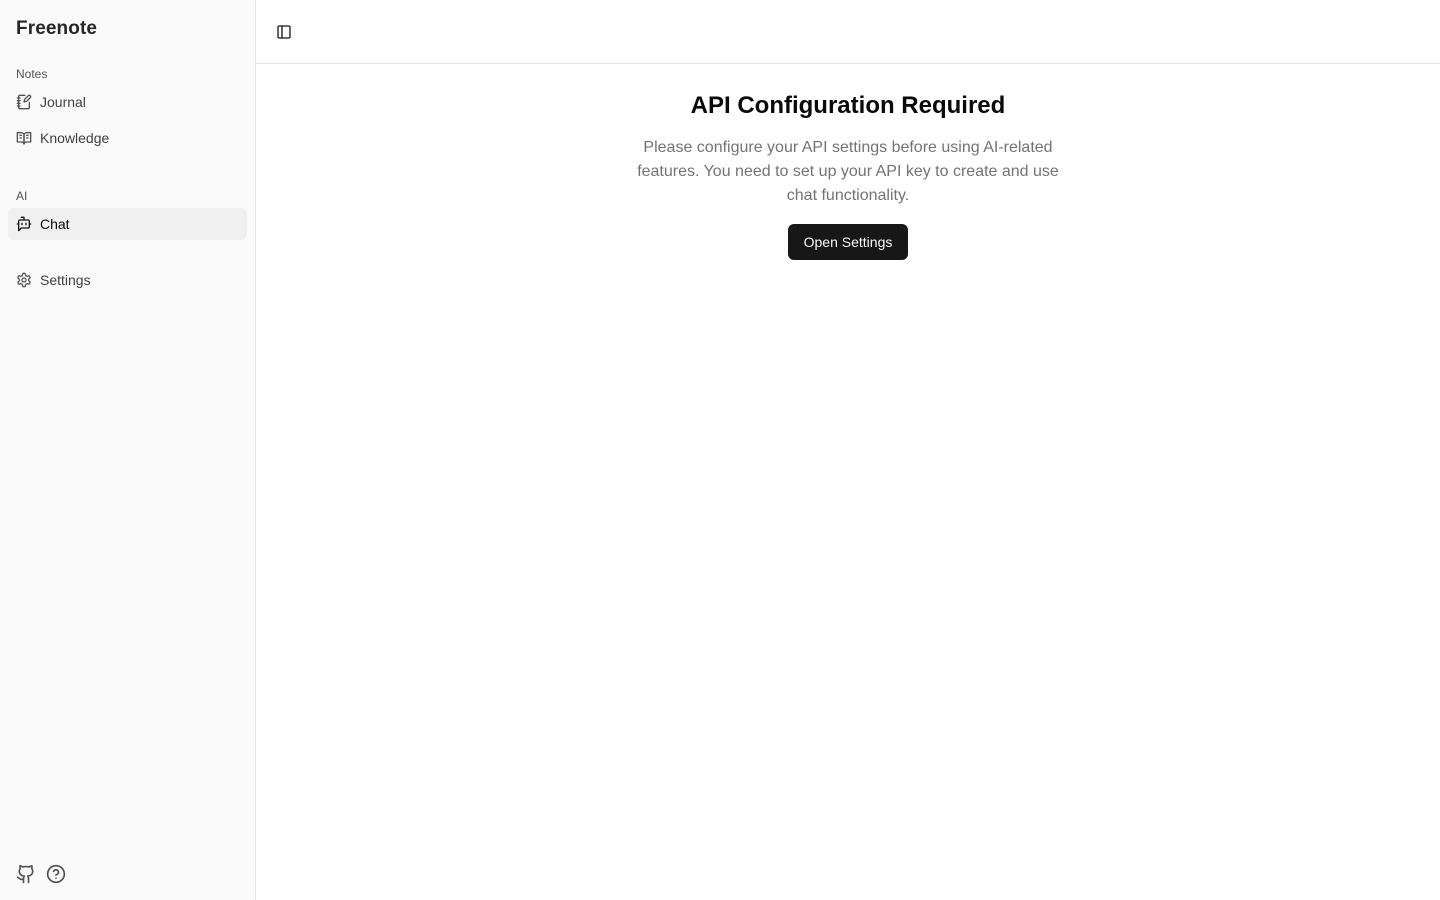 The height and width of the screenshot is (900, 1440). What do you see at coordinates (22, 196) in the screenshot?
I see `group-label-ai: AI` at bounding box center [22, 196].